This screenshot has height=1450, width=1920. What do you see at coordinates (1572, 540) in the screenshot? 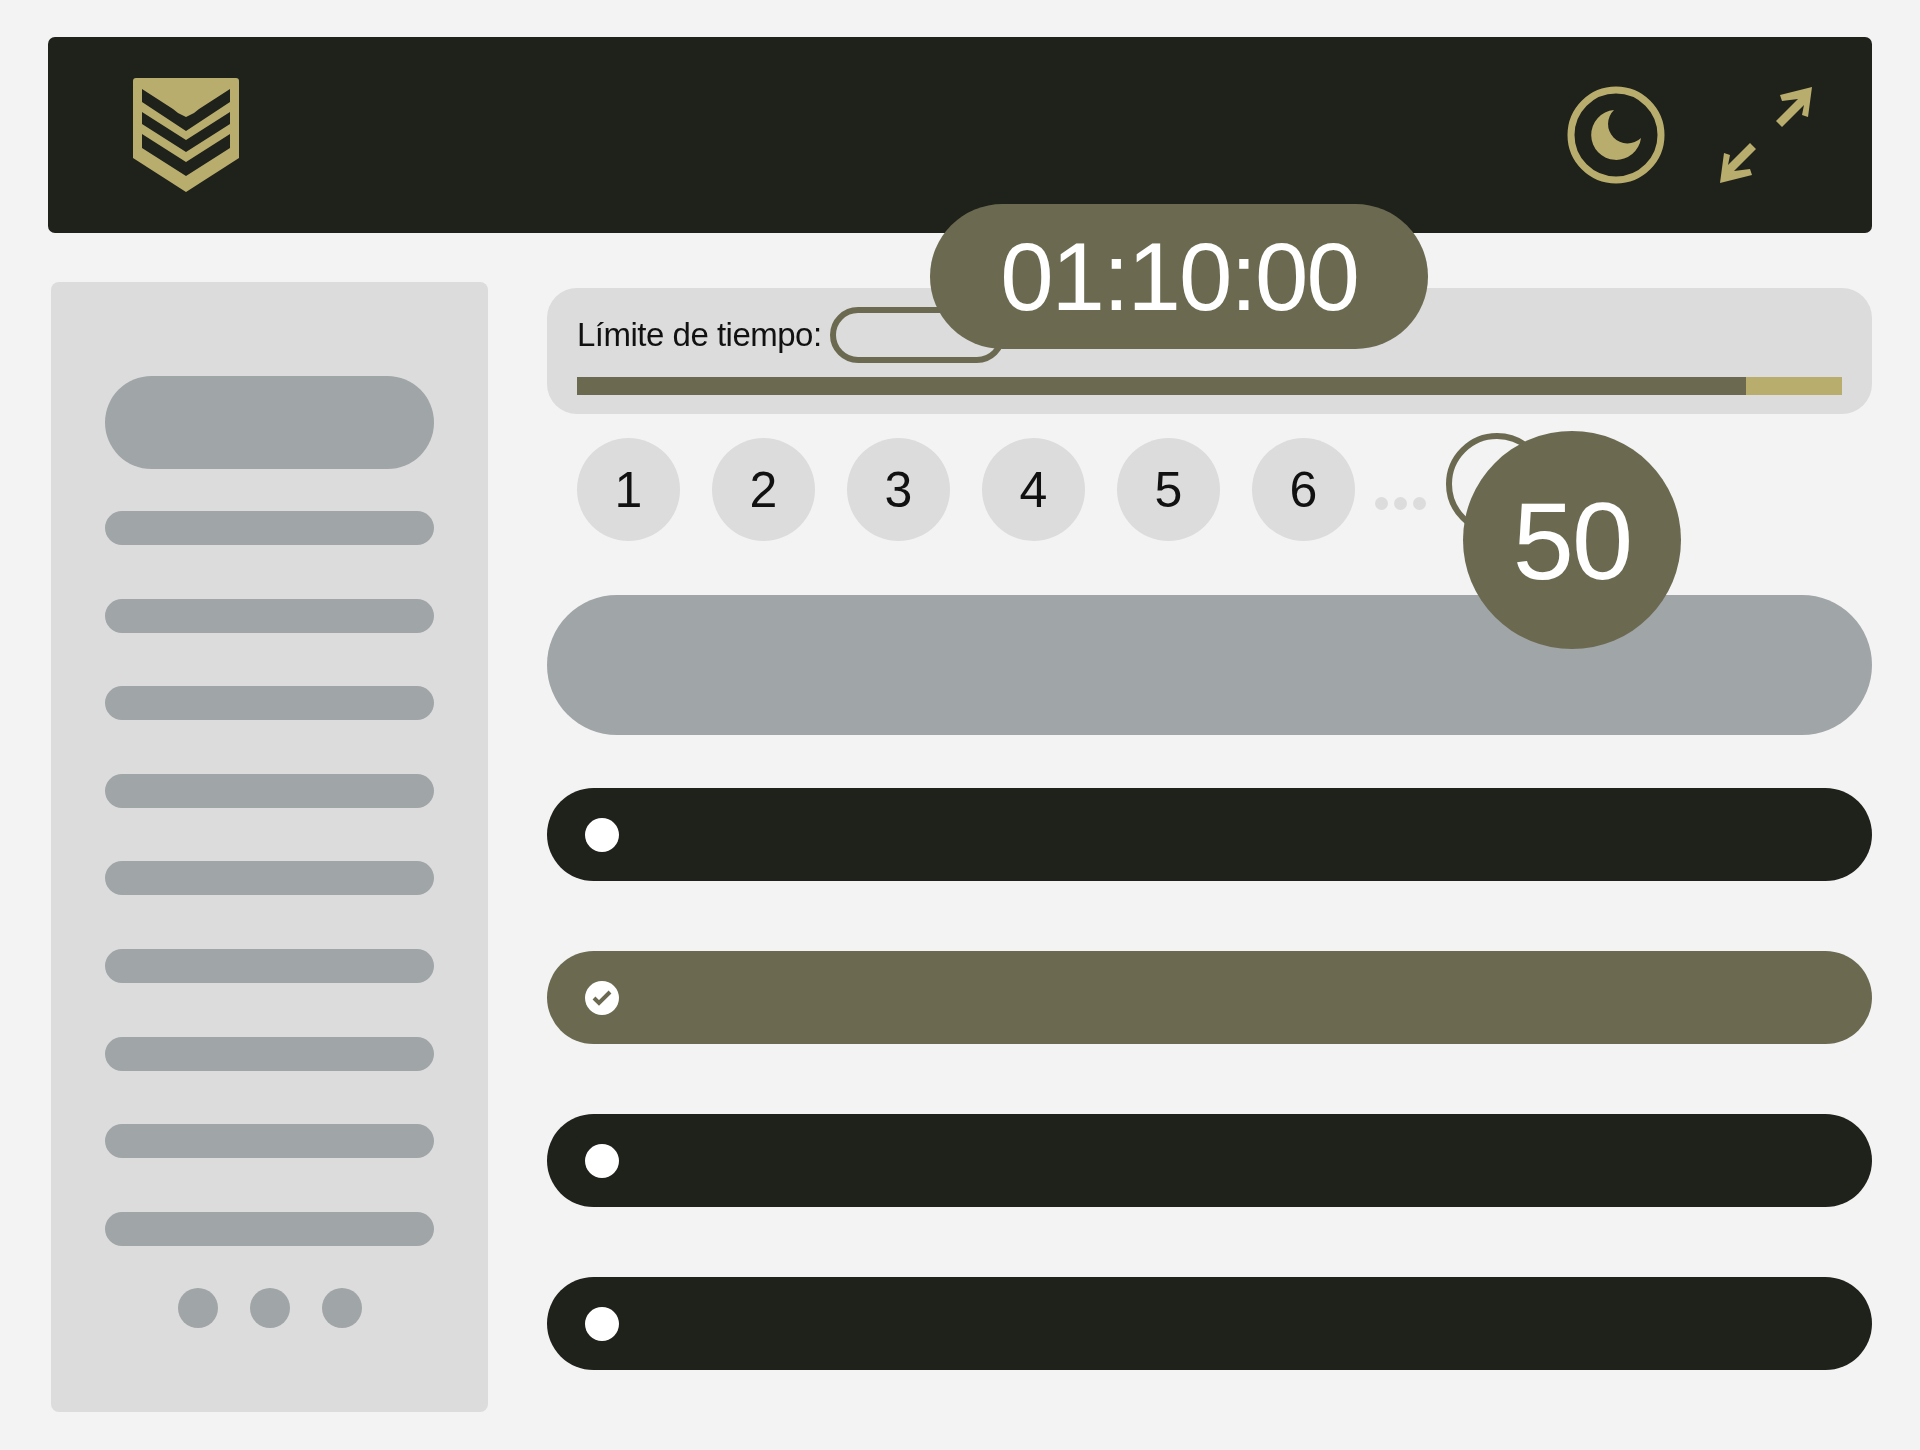
I see `current-question-number: 50` at bounding box center [1572, 540].